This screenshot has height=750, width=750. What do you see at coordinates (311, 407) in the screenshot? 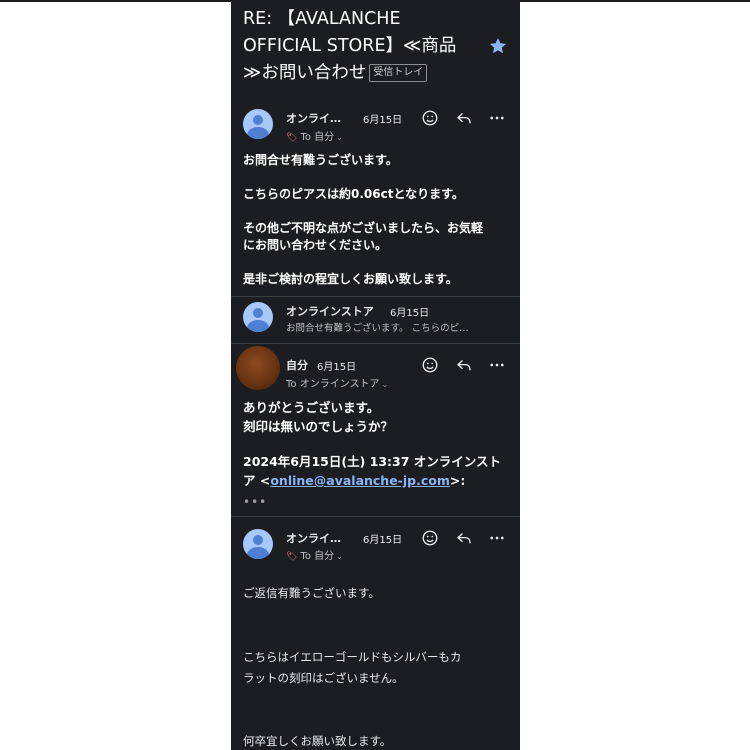
I see `body-line: ありがとうございます。` at bounding box center [311, 407].